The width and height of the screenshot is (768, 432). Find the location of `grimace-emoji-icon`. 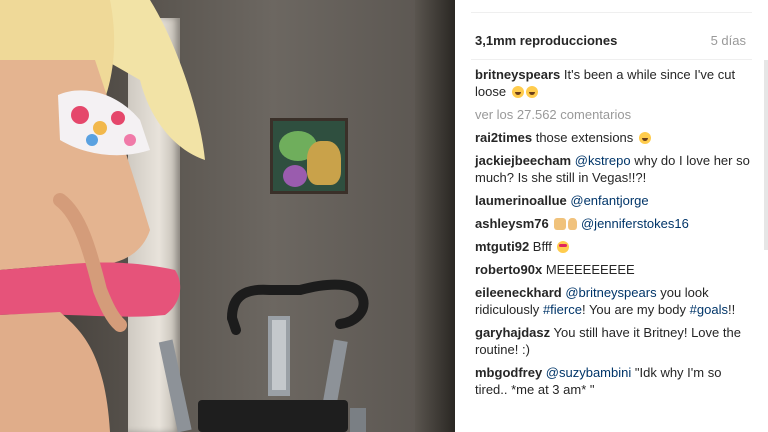

grimace-emoji-icon is located at coordinates (644, 138).